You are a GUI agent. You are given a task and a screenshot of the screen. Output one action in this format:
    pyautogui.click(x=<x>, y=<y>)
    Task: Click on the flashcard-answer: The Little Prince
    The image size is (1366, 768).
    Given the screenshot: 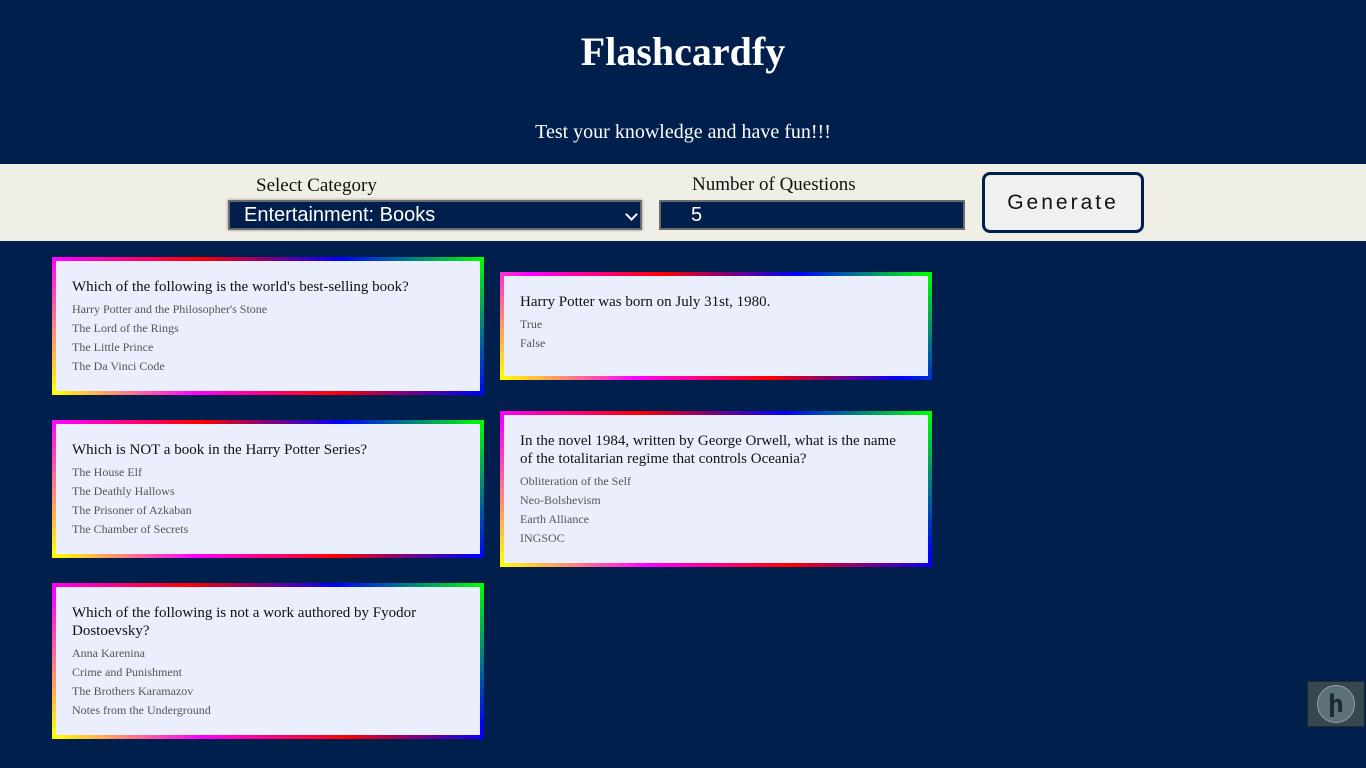 What is the action you would take?
    pyautogui.click(x=113, y=347)
    